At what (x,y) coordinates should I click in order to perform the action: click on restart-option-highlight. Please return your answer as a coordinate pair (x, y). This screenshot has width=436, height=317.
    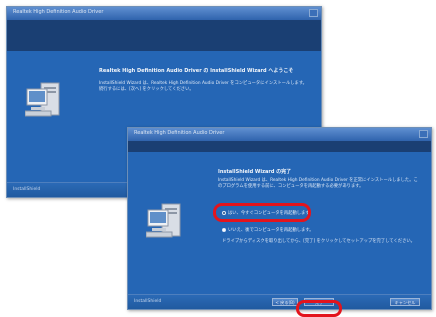
    Looking at the image, I should click on (262, 212).